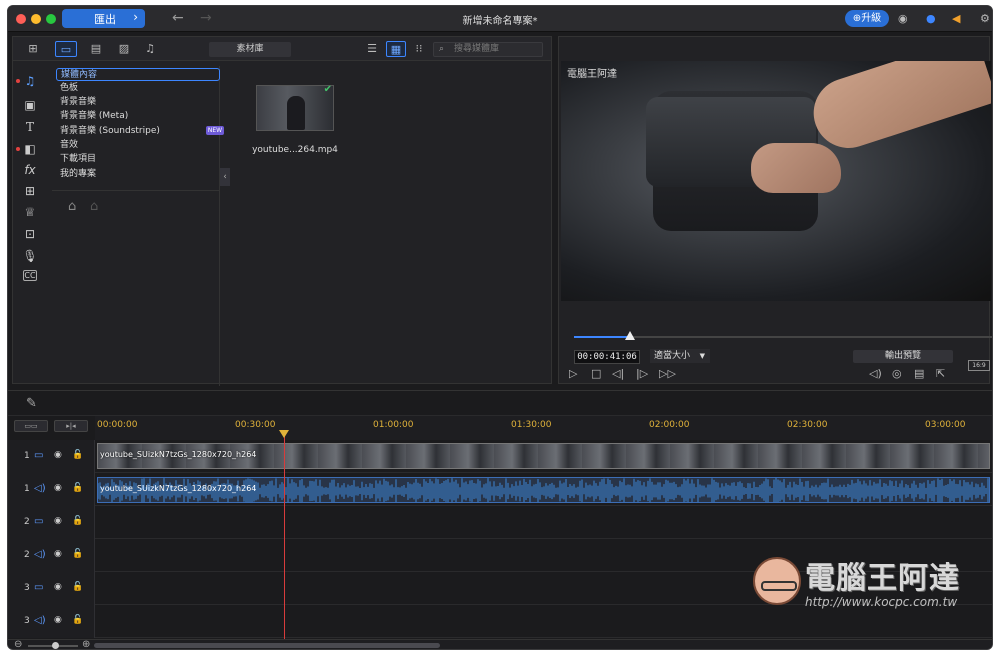  What do you see at coordinates (138, 159) in the screenshot?
I see `category-item: 下載項目` at bounding box center [138, 159].